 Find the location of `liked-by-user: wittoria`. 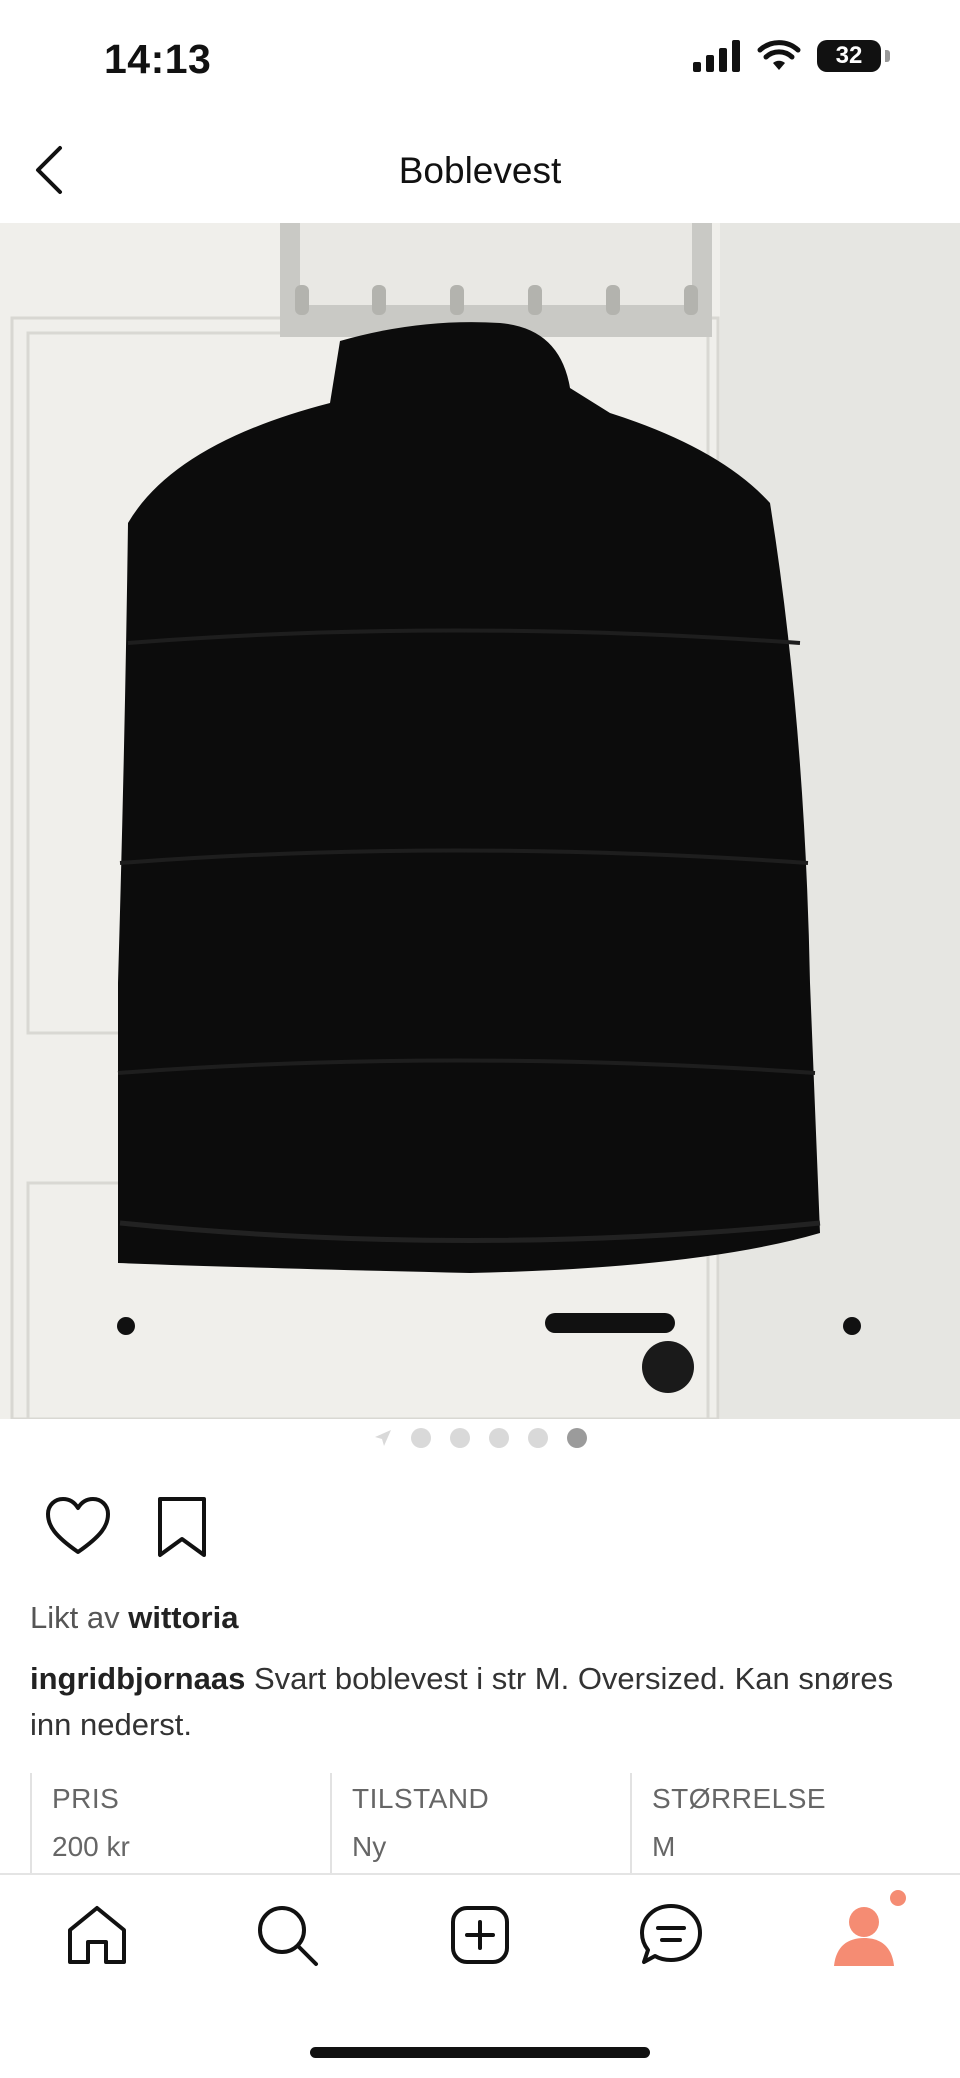

liked-by-user: wittoria is located at coordinates (183, 1617).